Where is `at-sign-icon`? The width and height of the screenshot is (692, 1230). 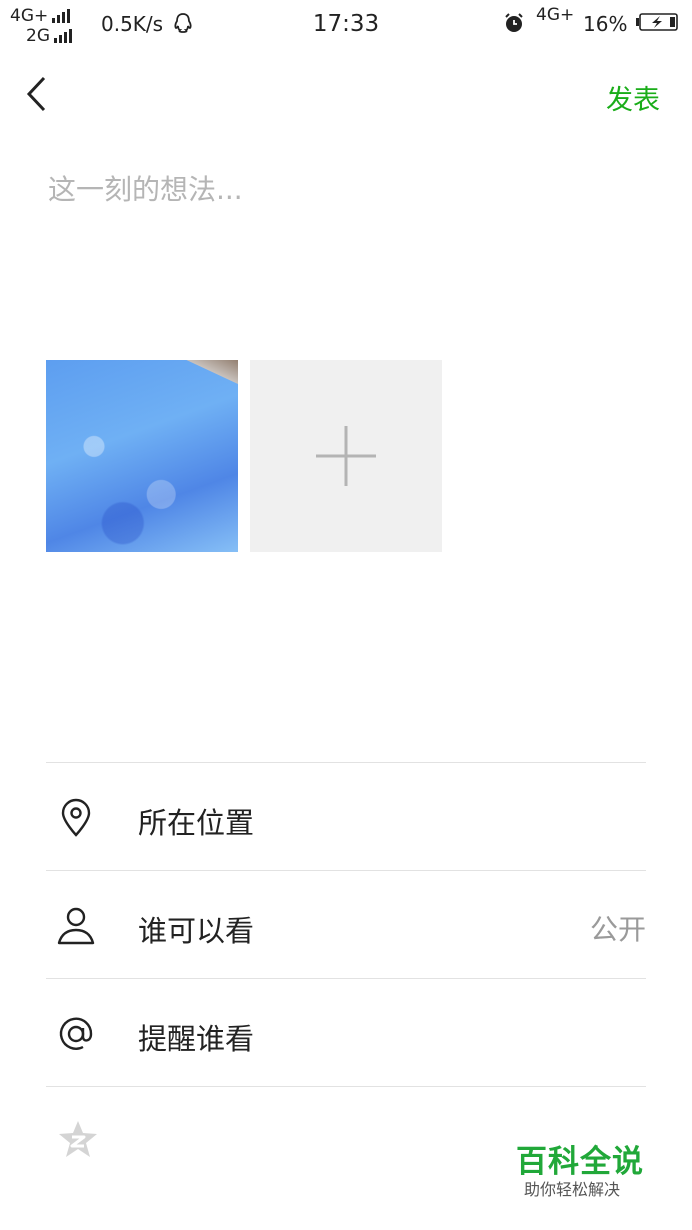
at-sign-icon is located at coordinates (76, 1033).